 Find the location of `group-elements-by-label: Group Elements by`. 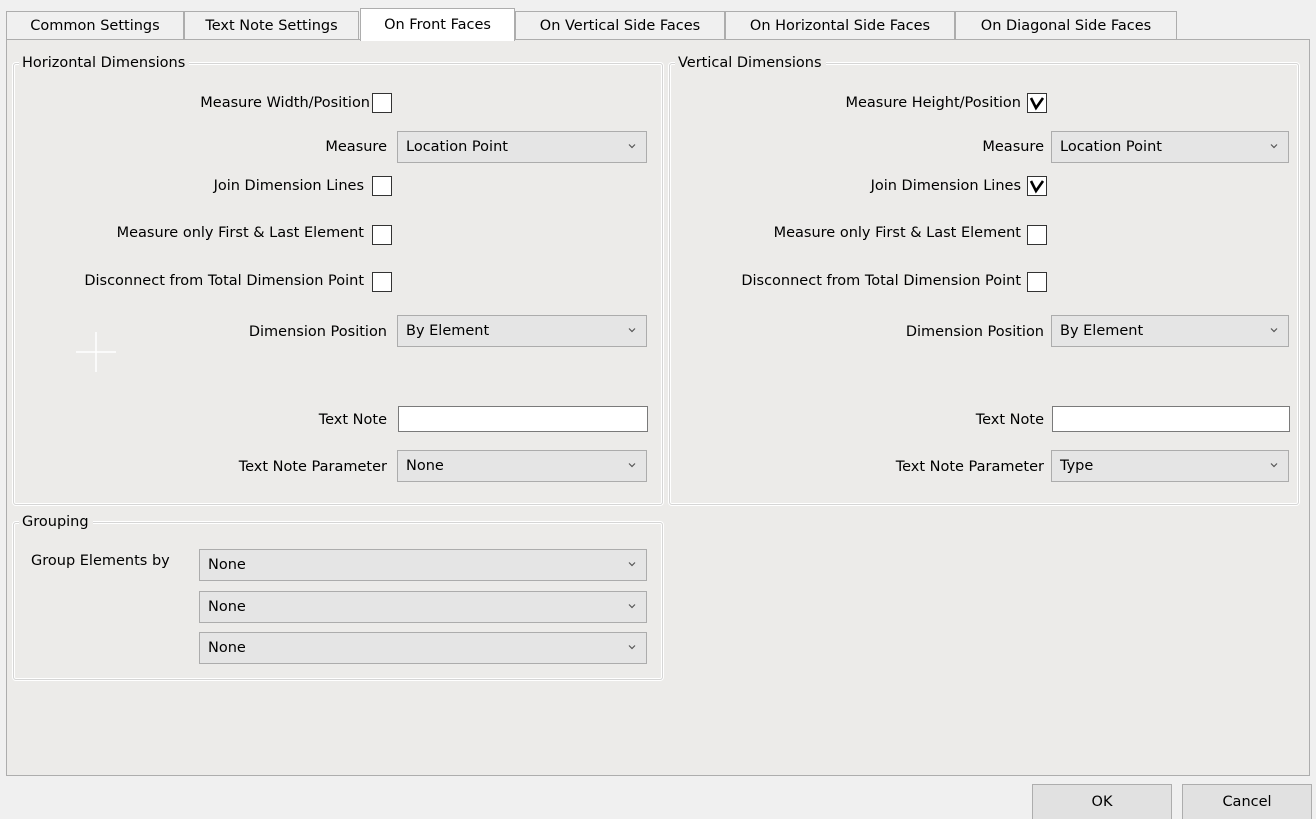

group-elements-by-label: Group Elements by is located at coordinates (100, 561).